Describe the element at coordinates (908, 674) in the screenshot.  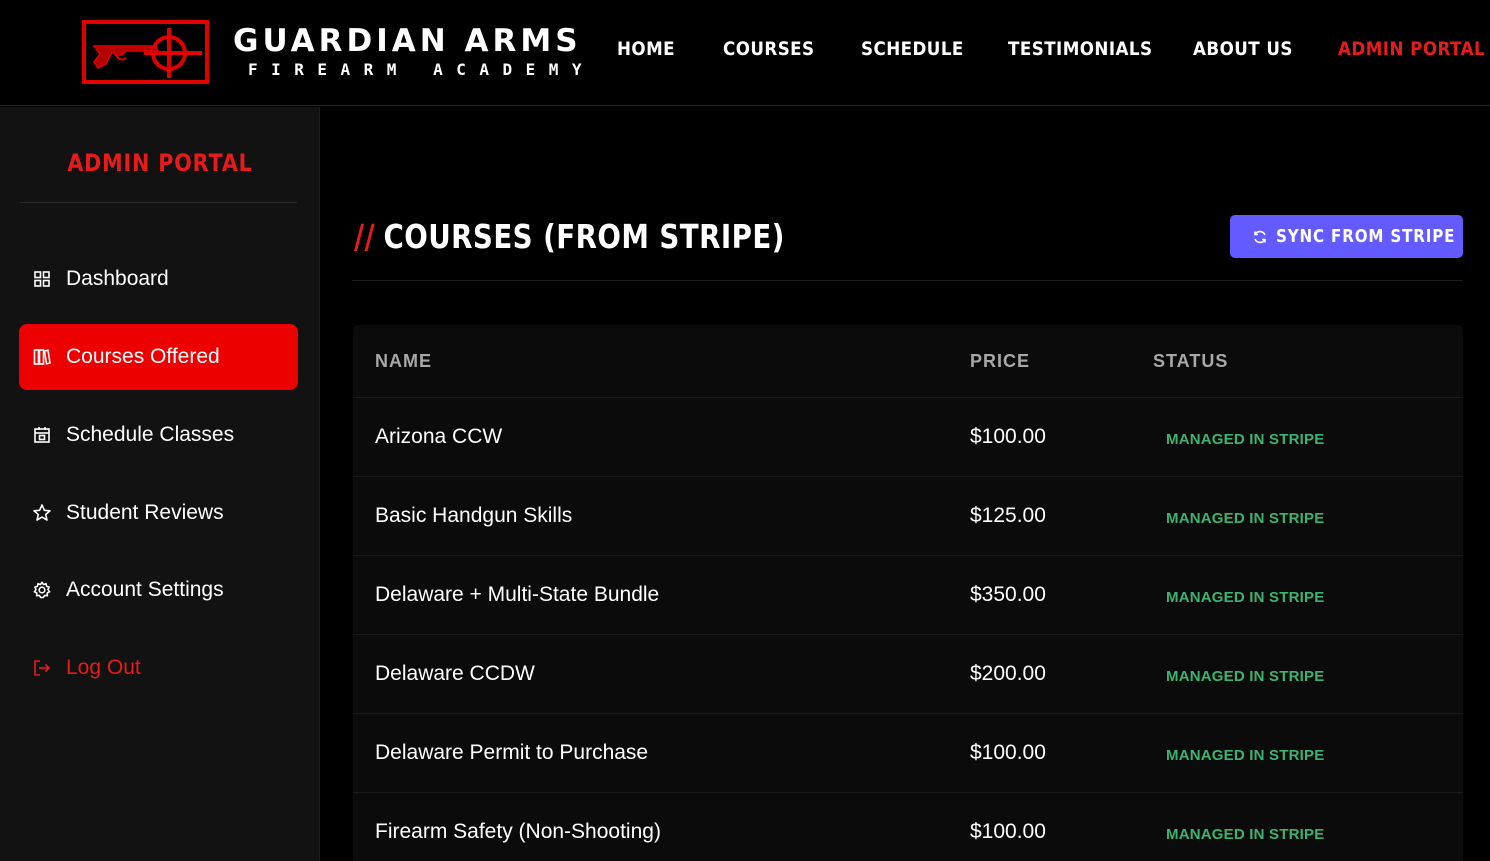
I see `table-row: Delaware CCDW $200.00 MANAGED IN STRIPE` at that location.